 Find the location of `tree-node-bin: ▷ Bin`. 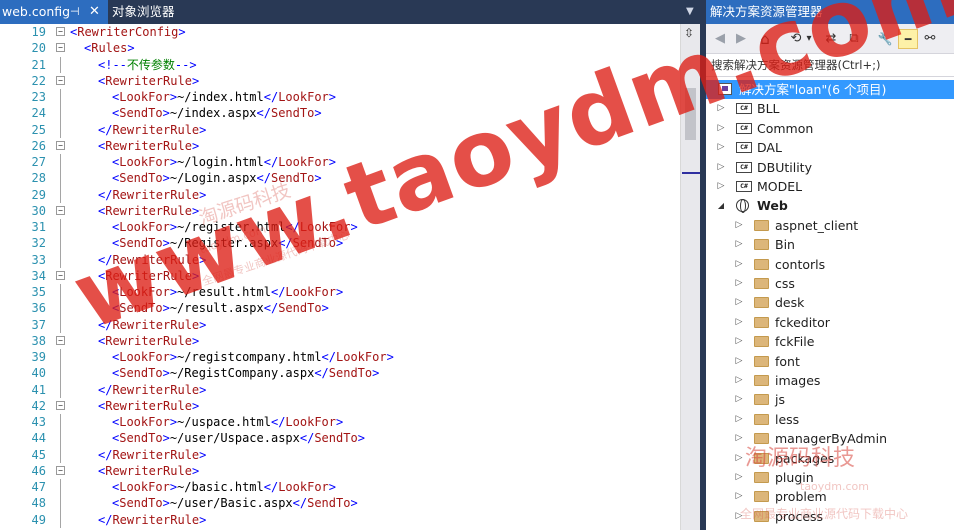

tree-node-bin: ▷ Bin is located at coordinates (830, 244).